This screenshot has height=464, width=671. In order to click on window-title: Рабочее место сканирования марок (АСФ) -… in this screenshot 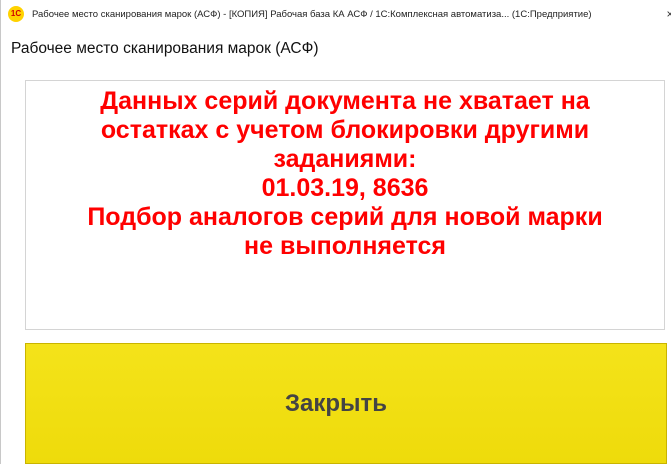, I will do `click(312, 14)`.